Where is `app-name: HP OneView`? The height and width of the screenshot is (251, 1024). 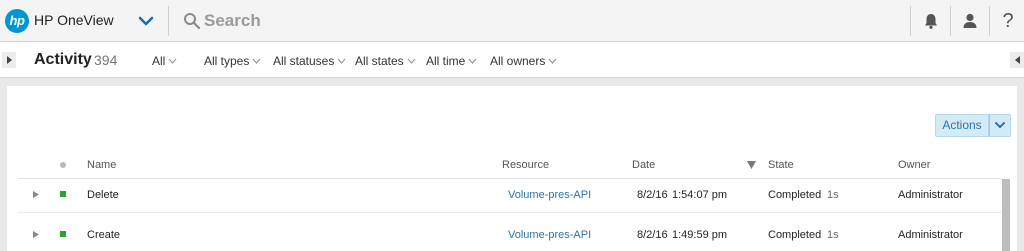
app-name: HP OneView is located at coordinates (74, 20).